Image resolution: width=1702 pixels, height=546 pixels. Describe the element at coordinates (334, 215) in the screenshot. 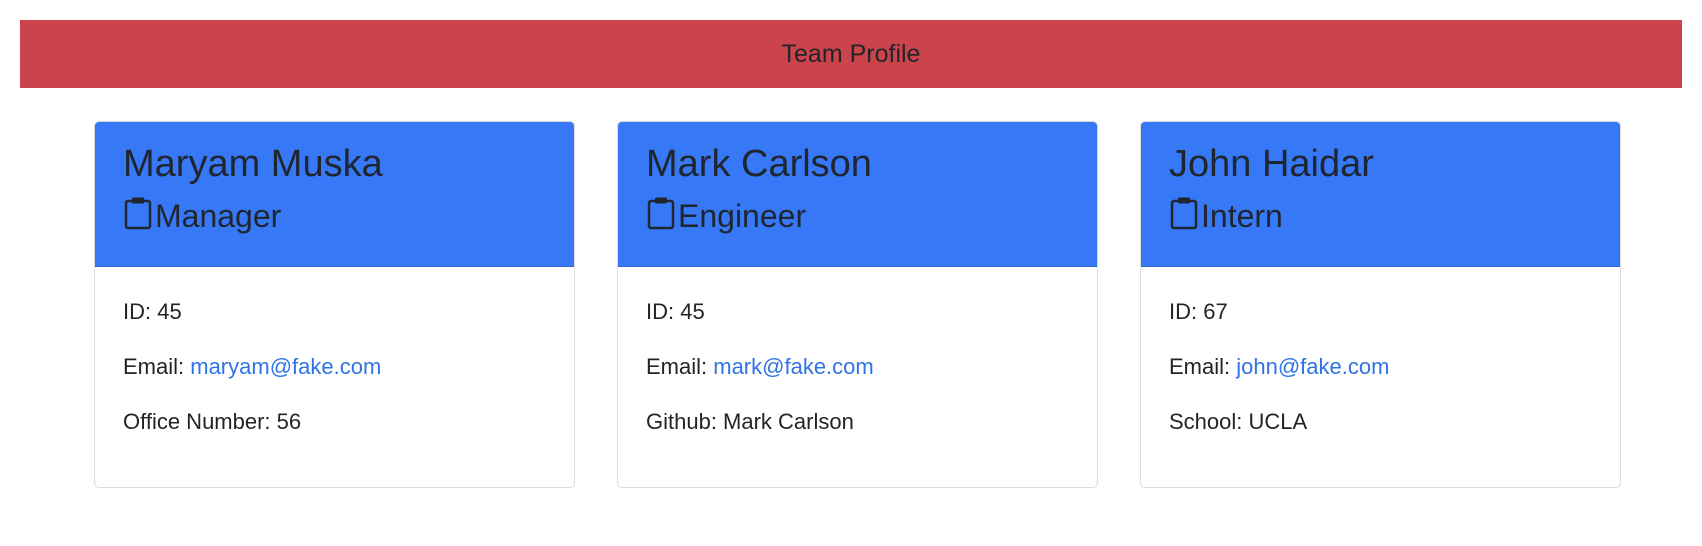

I see `employee-role: Manager` at that location.